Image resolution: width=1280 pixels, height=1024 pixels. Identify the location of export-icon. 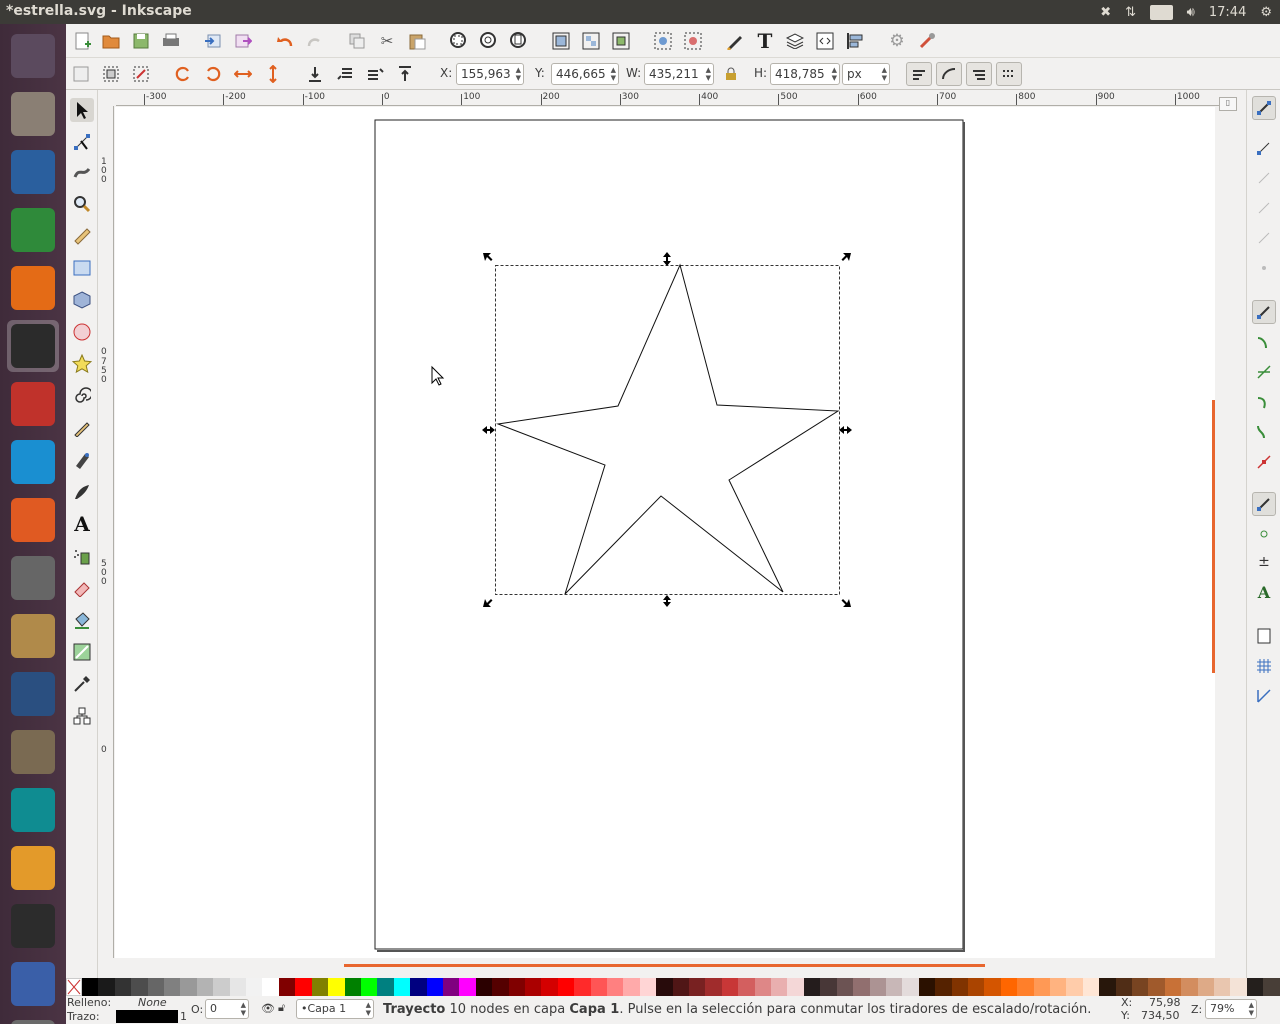
(243, 41).